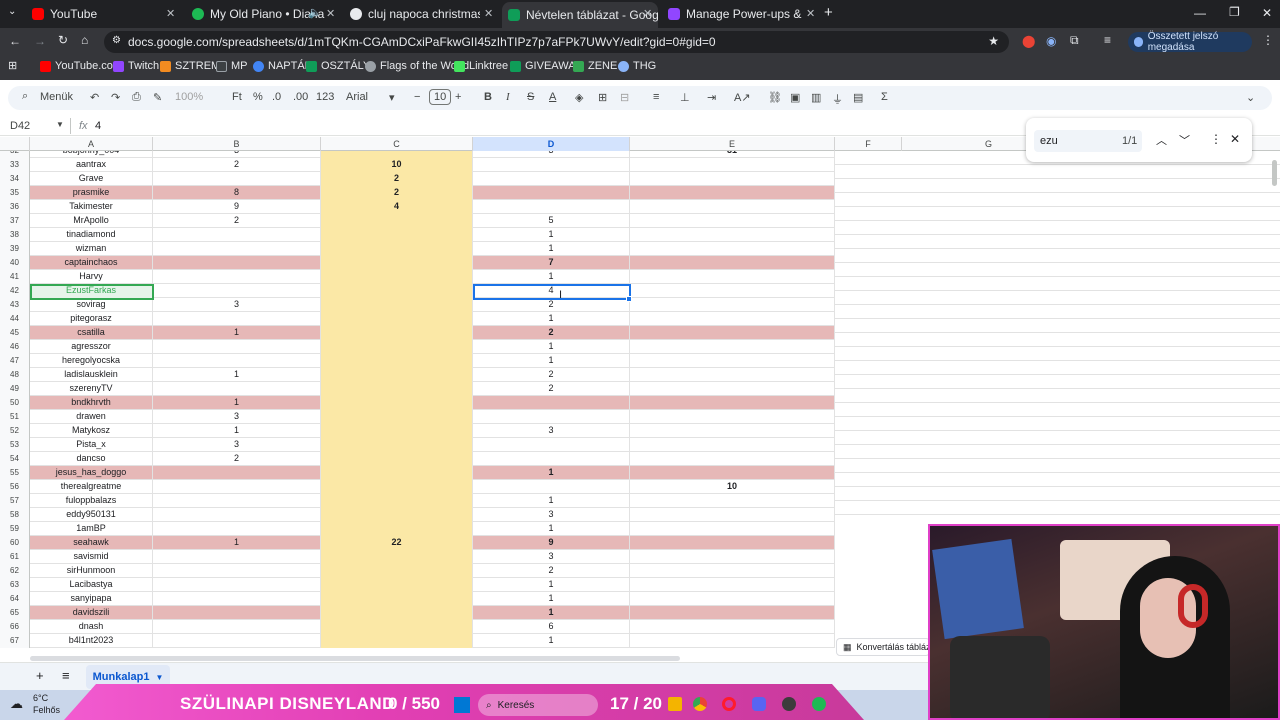 The height and width of the screenshot is (720, 1280). What do you see at coordinates (91, 501) in the screenshot?
I see `cell-name: fuloppbalazs` at bounding box center [91, 501].